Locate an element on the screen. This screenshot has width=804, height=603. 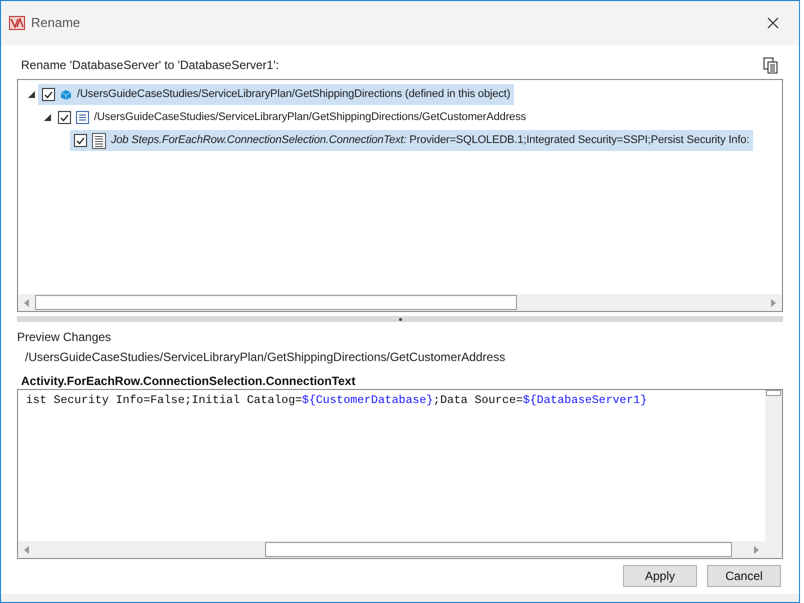
dialog-button: Apply is located at coordinates (660, 576).